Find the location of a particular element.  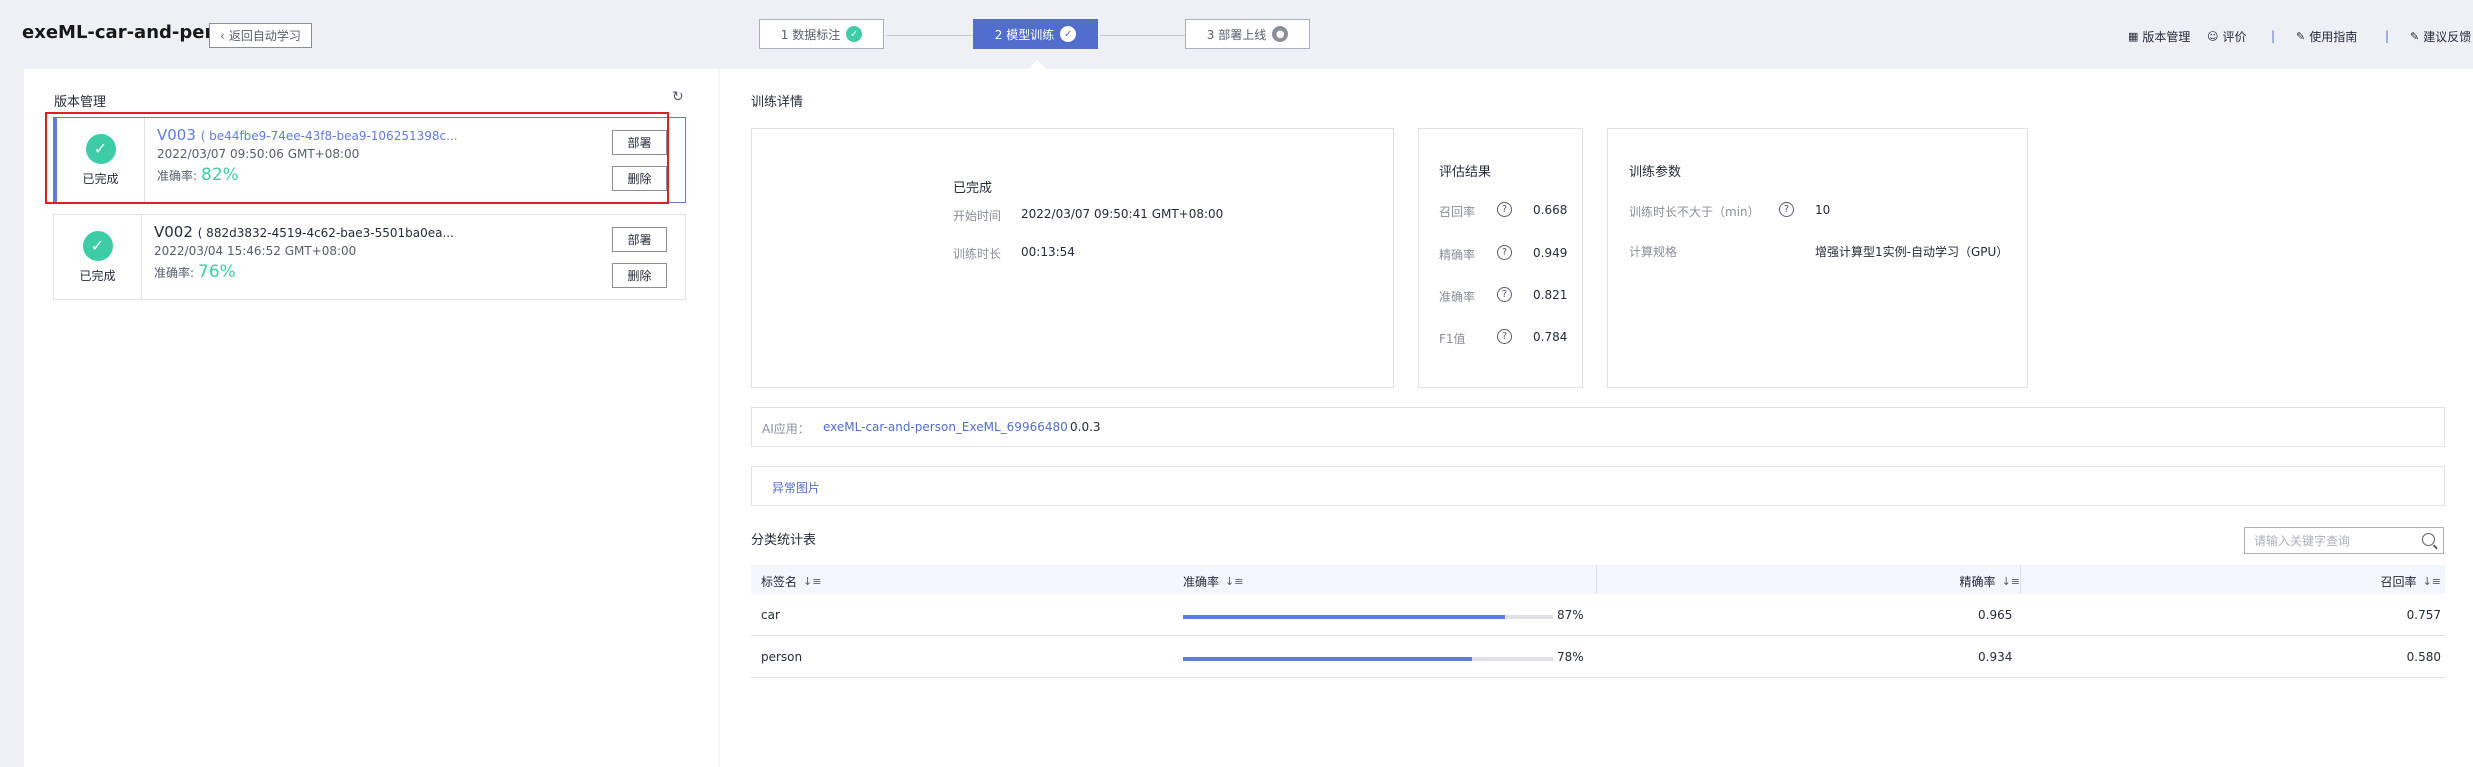

step-model-training: 2 模型训练 ✓ is located at coordinates (1035, 34).